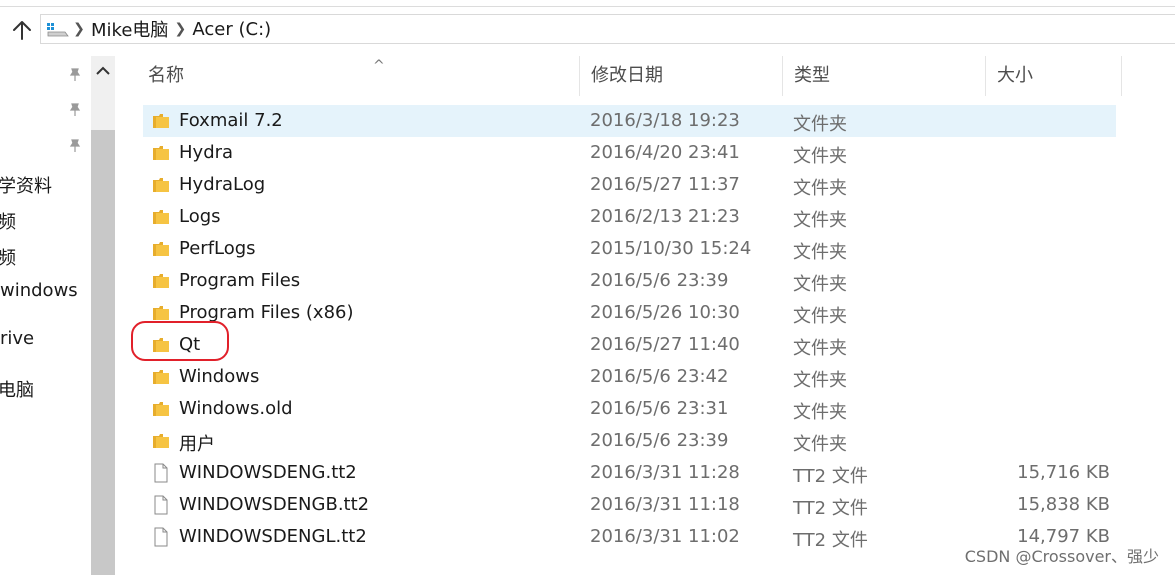  What do you see at coordinates (219, 376) in the screenshot?
I see `file-name: Windows` at bounding box center [219, 376].